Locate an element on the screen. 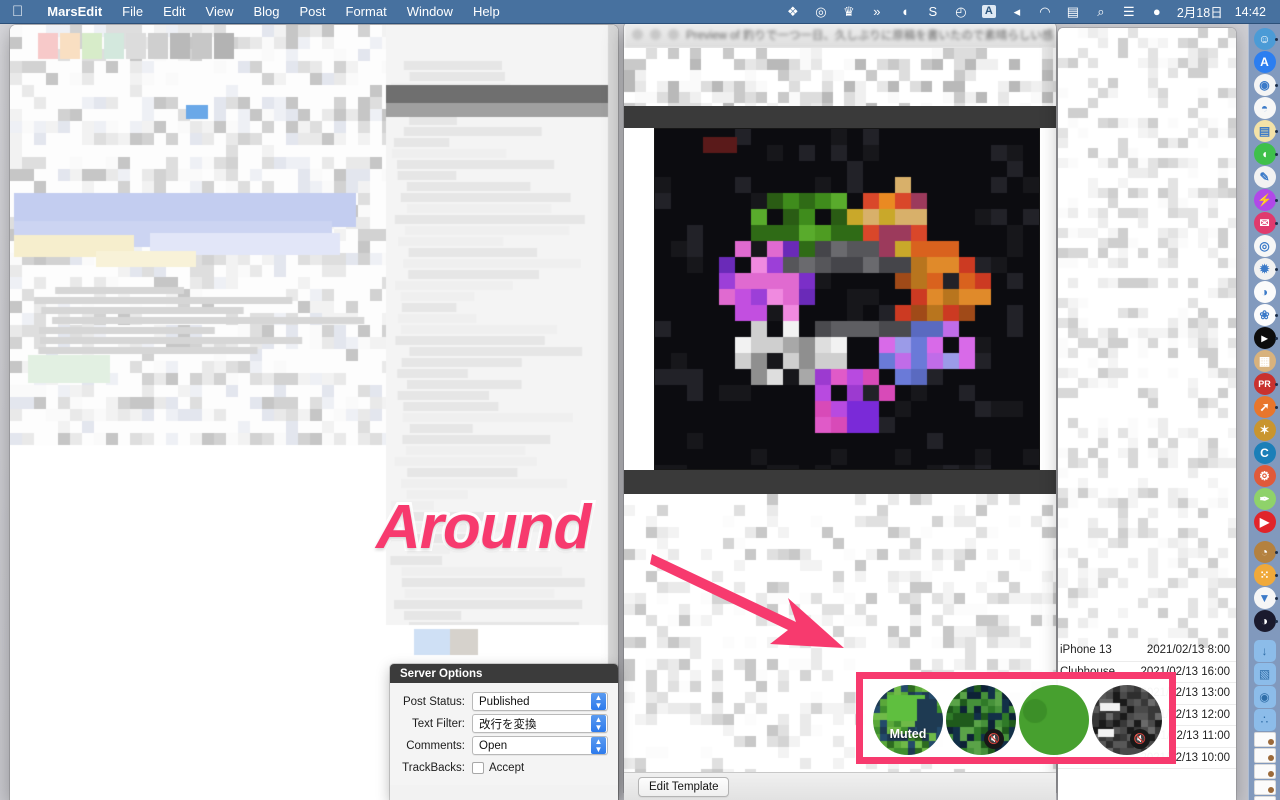 The height and width of the screenshot is (800, 1280). avatar-speaker-4: 🔇 is located at coordinates (1127, 720).